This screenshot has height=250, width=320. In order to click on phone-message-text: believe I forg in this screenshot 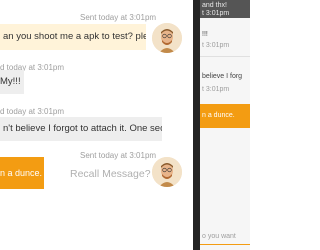, I will do `click(222, 76)`.